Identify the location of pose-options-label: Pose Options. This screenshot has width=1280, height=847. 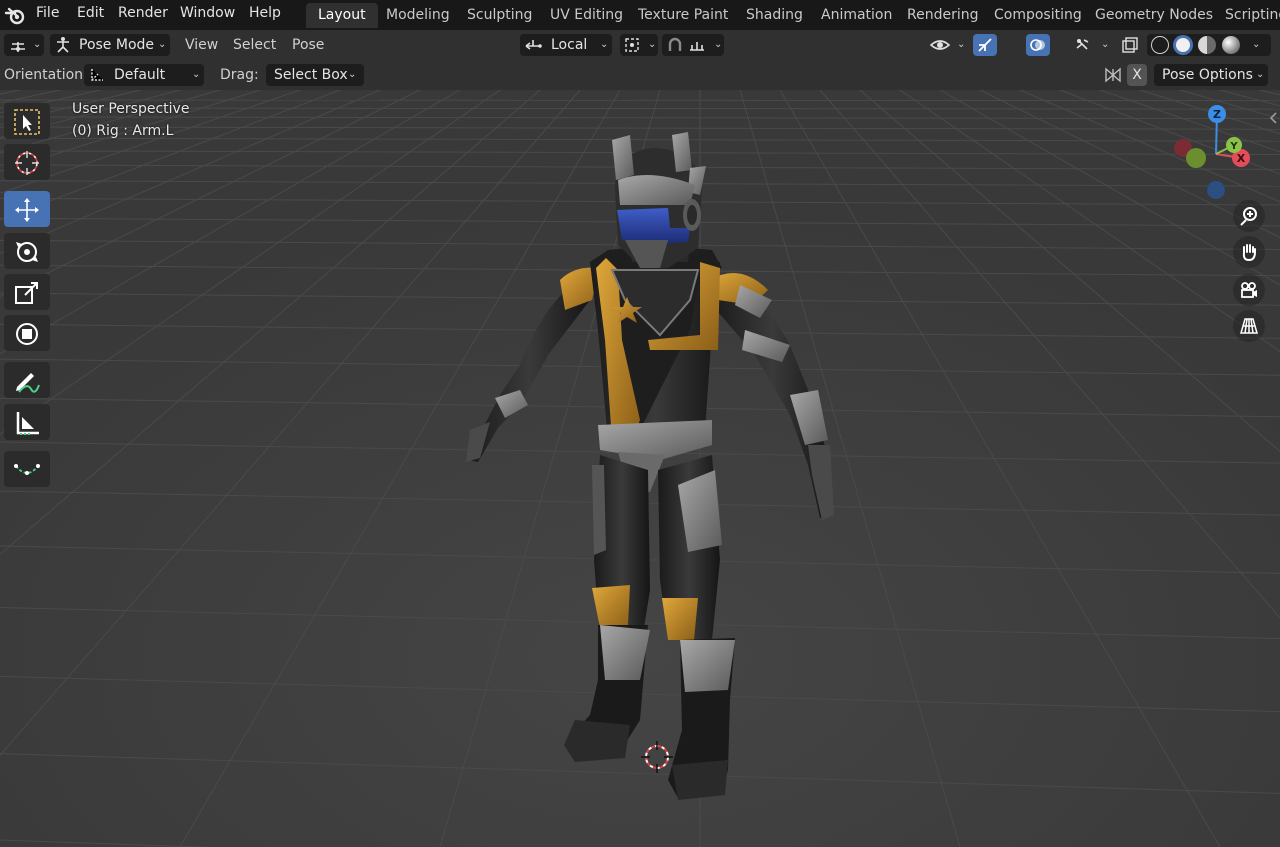
(1207, 75).